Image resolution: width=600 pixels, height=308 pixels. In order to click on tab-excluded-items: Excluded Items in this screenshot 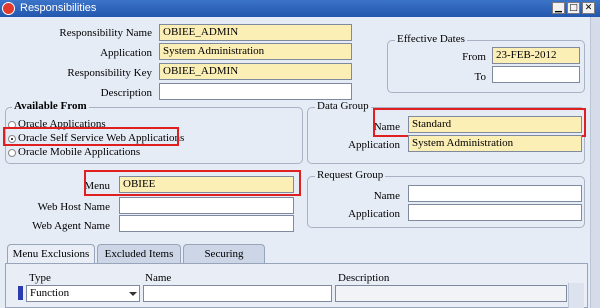, I will do `click(139, 254)`.